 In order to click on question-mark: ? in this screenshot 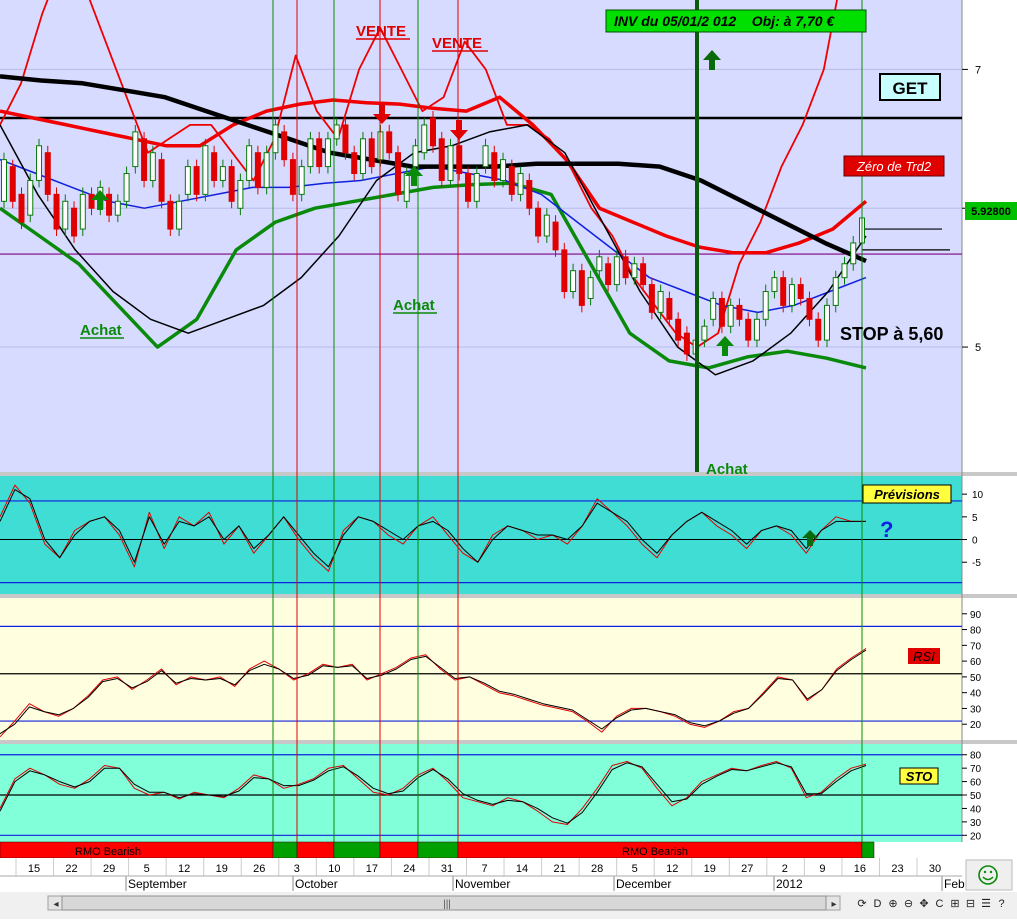, I will do `click(886, 529)`.